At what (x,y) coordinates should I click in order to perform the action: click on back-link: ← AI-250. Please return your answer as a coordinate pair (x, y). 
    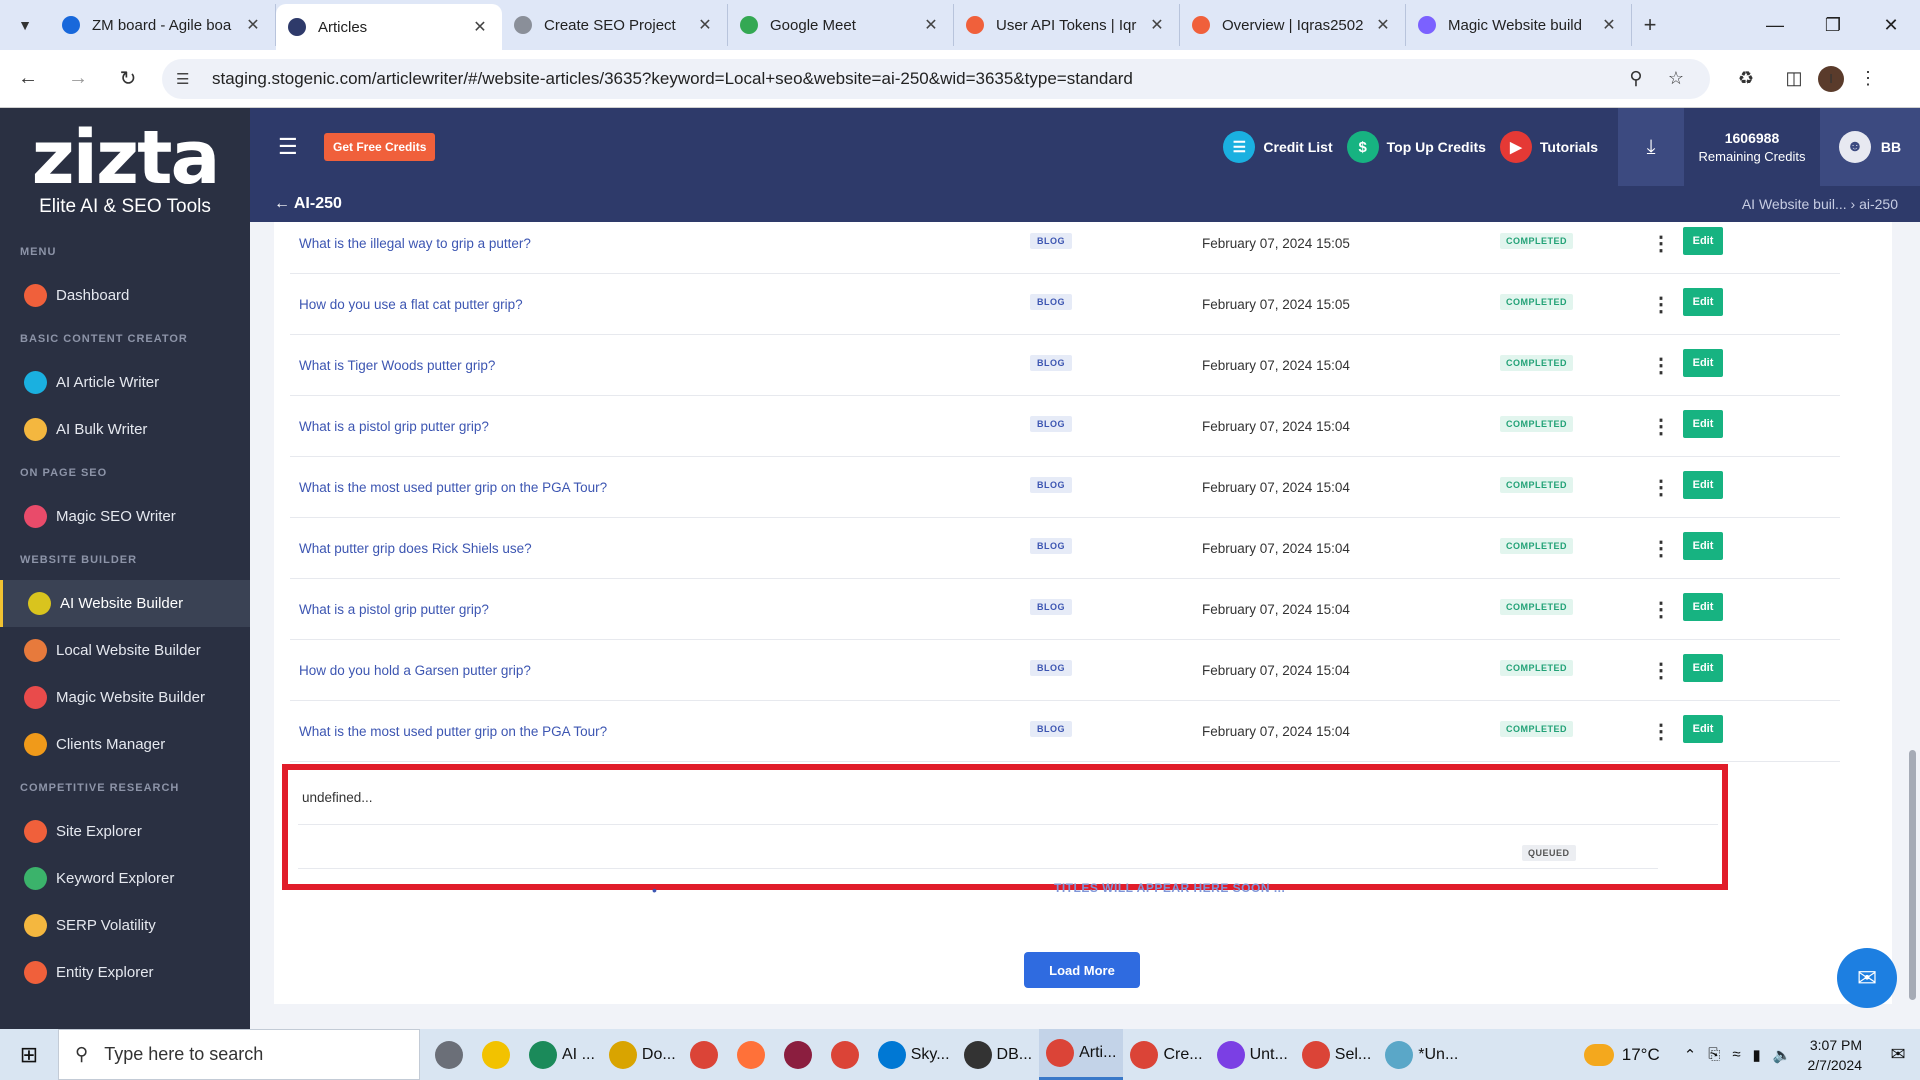
    Looking at the image, I should click on (308, 204).